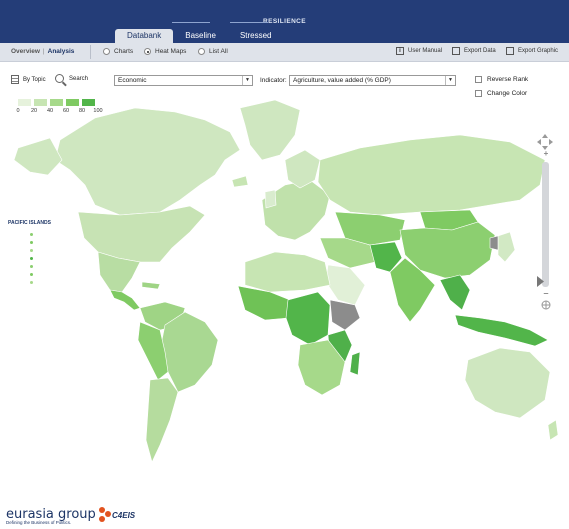 Image resolution: width=569 pixels, height=529 pixels. What do you see at coordinates (240, 181) in the screenshot?
I see `map-region-iceland` at bounding box center [240, 181].